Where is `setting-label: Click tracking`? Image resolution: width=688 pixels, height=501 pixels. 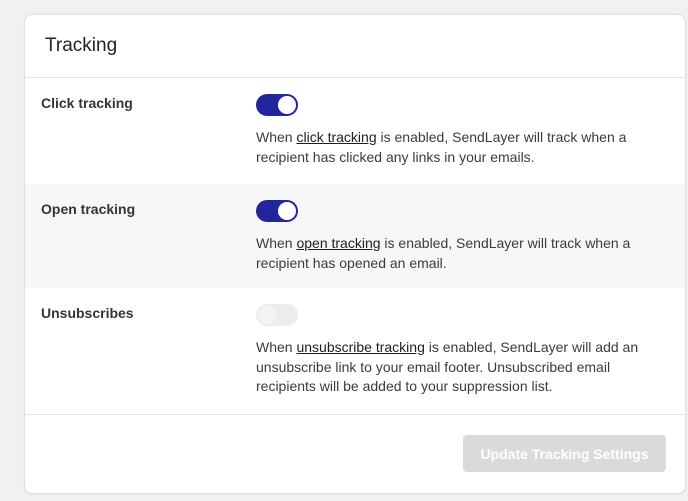 setting-label: Click tracking is located at coordinates (87, 103).